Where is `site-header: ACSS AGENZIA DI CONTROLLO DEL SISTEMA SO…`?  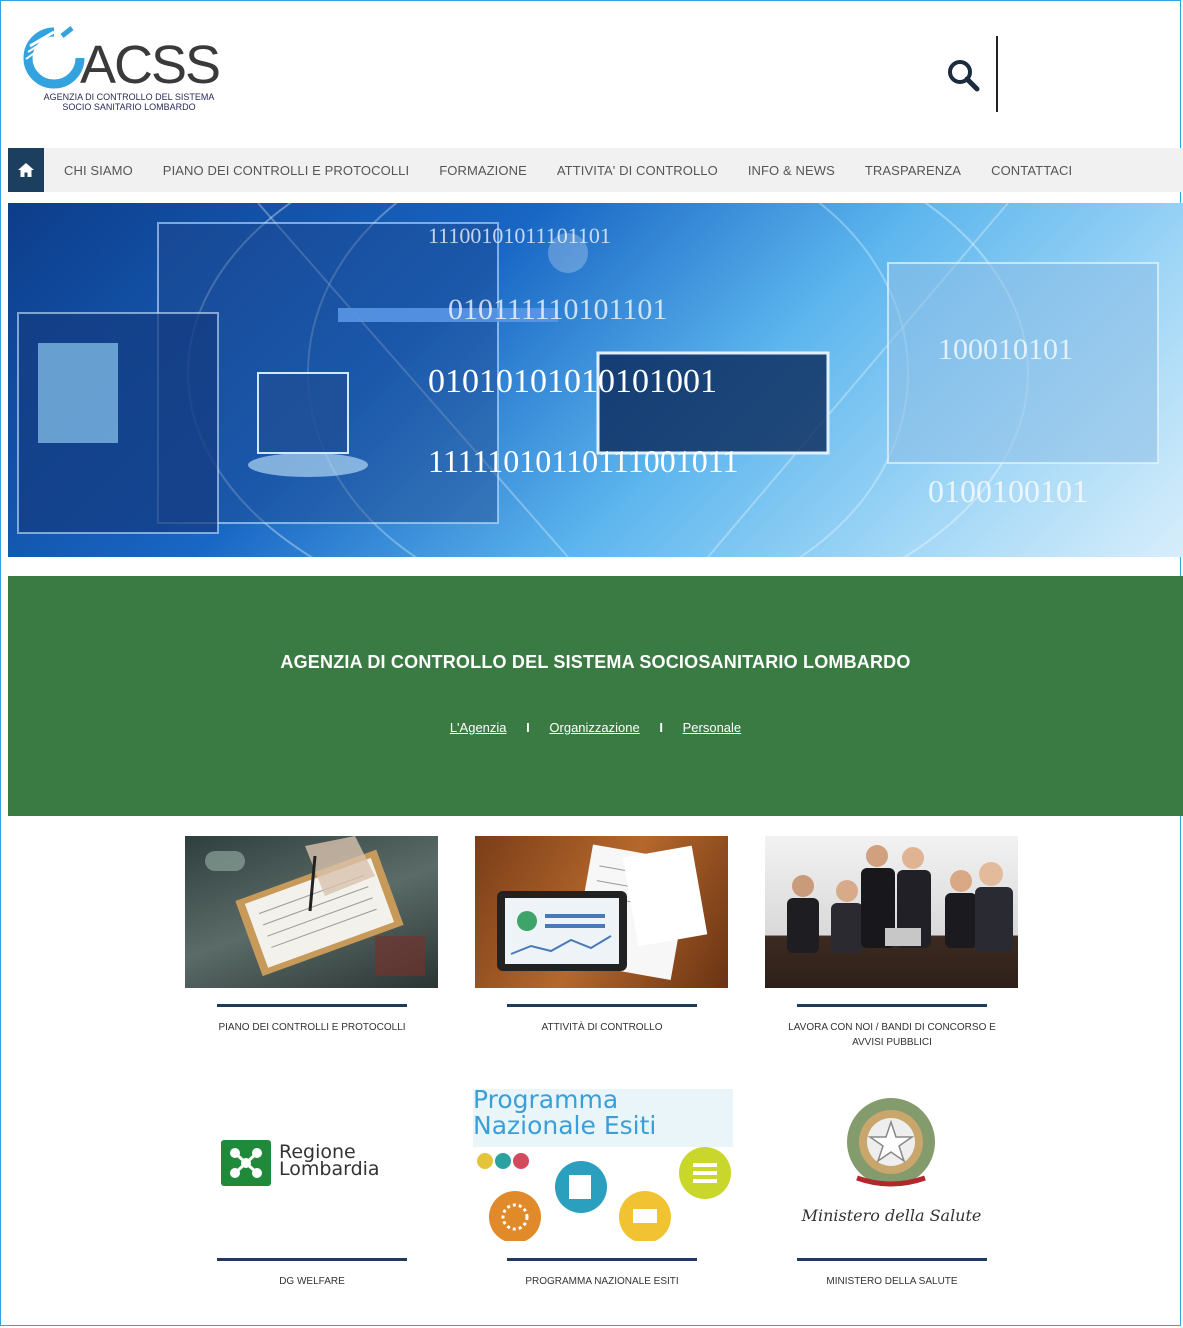 site-header: ACSS AGENZIA DI CONTROLLO DEL SISTEMA SO… is located at coordinates (595, 74).